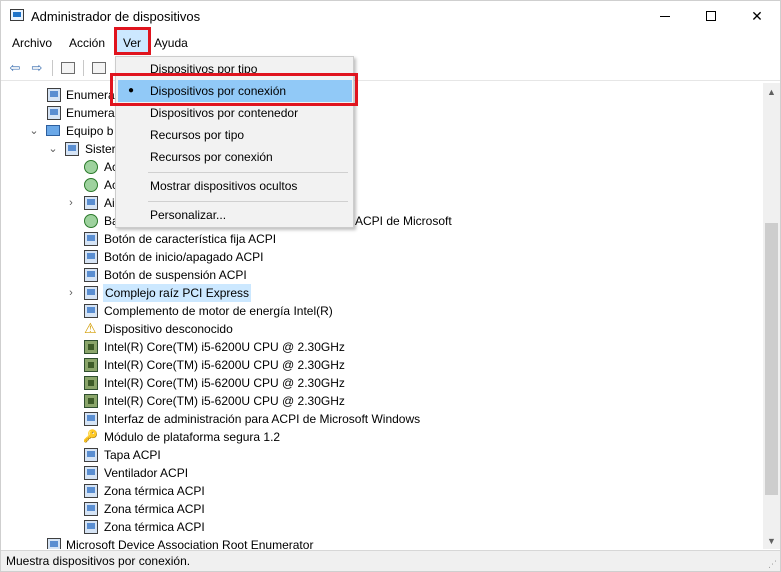  Describe the element at coordinates (177, 293) in the screenshot. I see `tree-row-label-selected: Complejo raíz PCI Express` at that location.